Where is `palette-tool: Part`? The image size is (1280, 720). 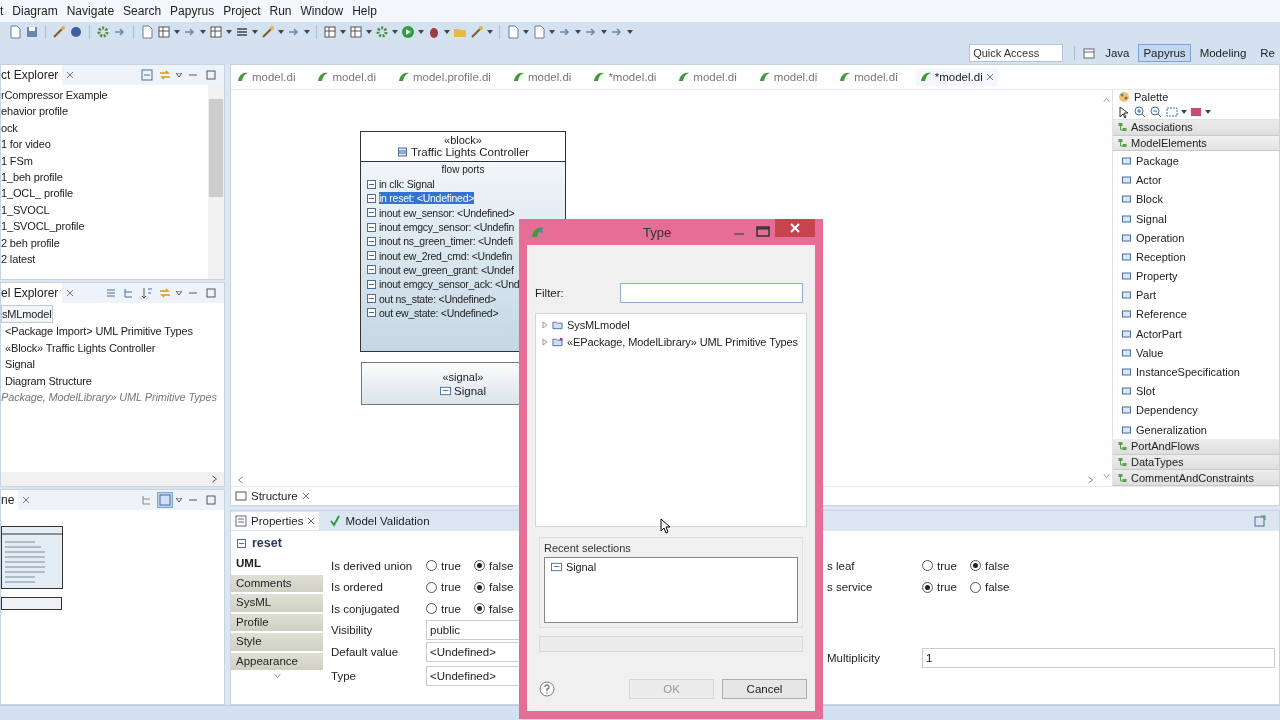 palette-tool: Part is located at coordinates (1200, 295).